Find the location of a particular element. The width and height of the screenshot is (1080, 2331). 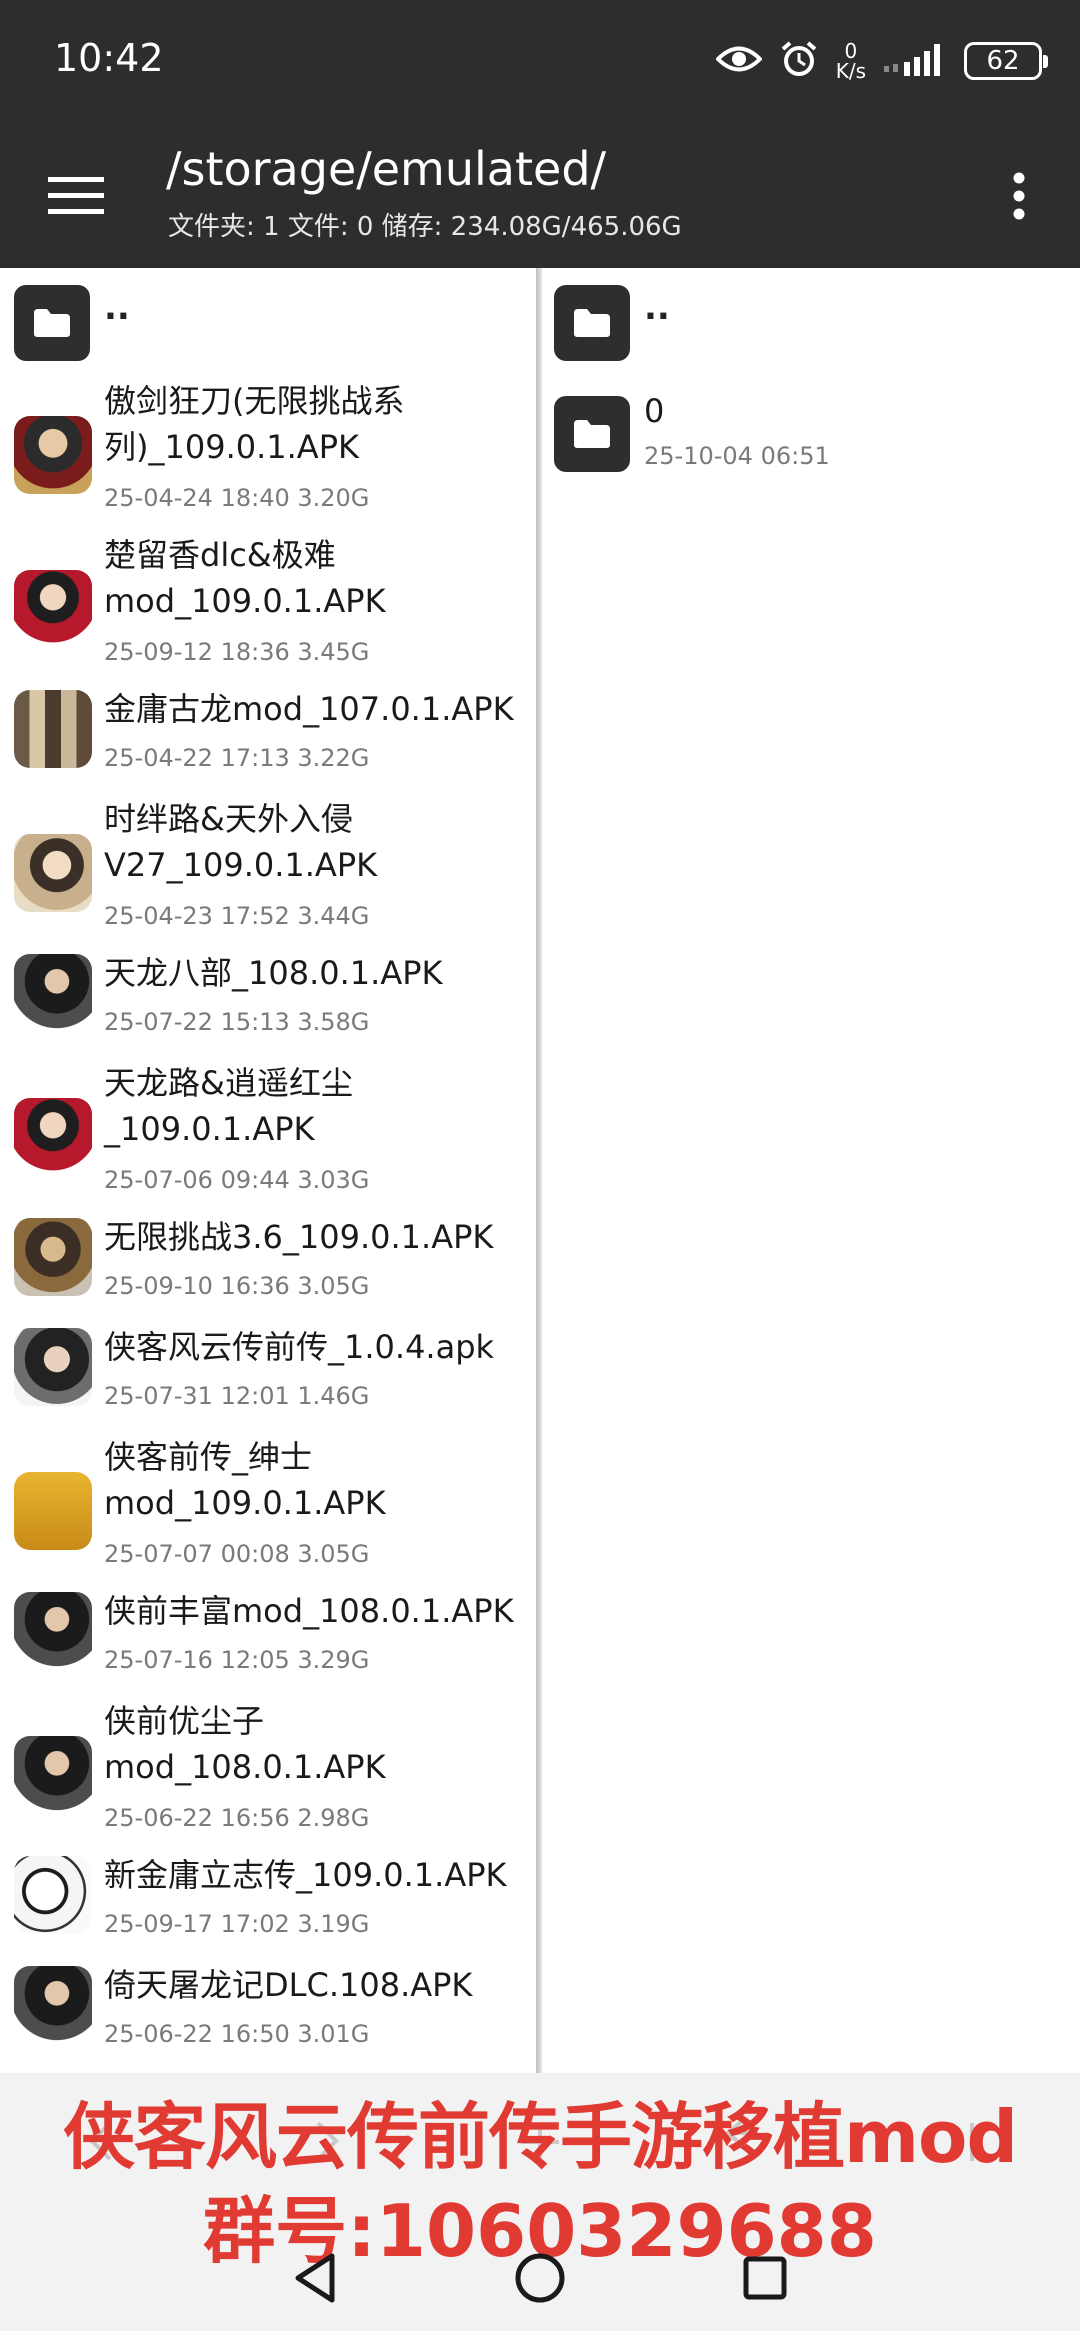

file-meta: 25-06-22 16:50 3.01G is located at coordinates (237, 2034).